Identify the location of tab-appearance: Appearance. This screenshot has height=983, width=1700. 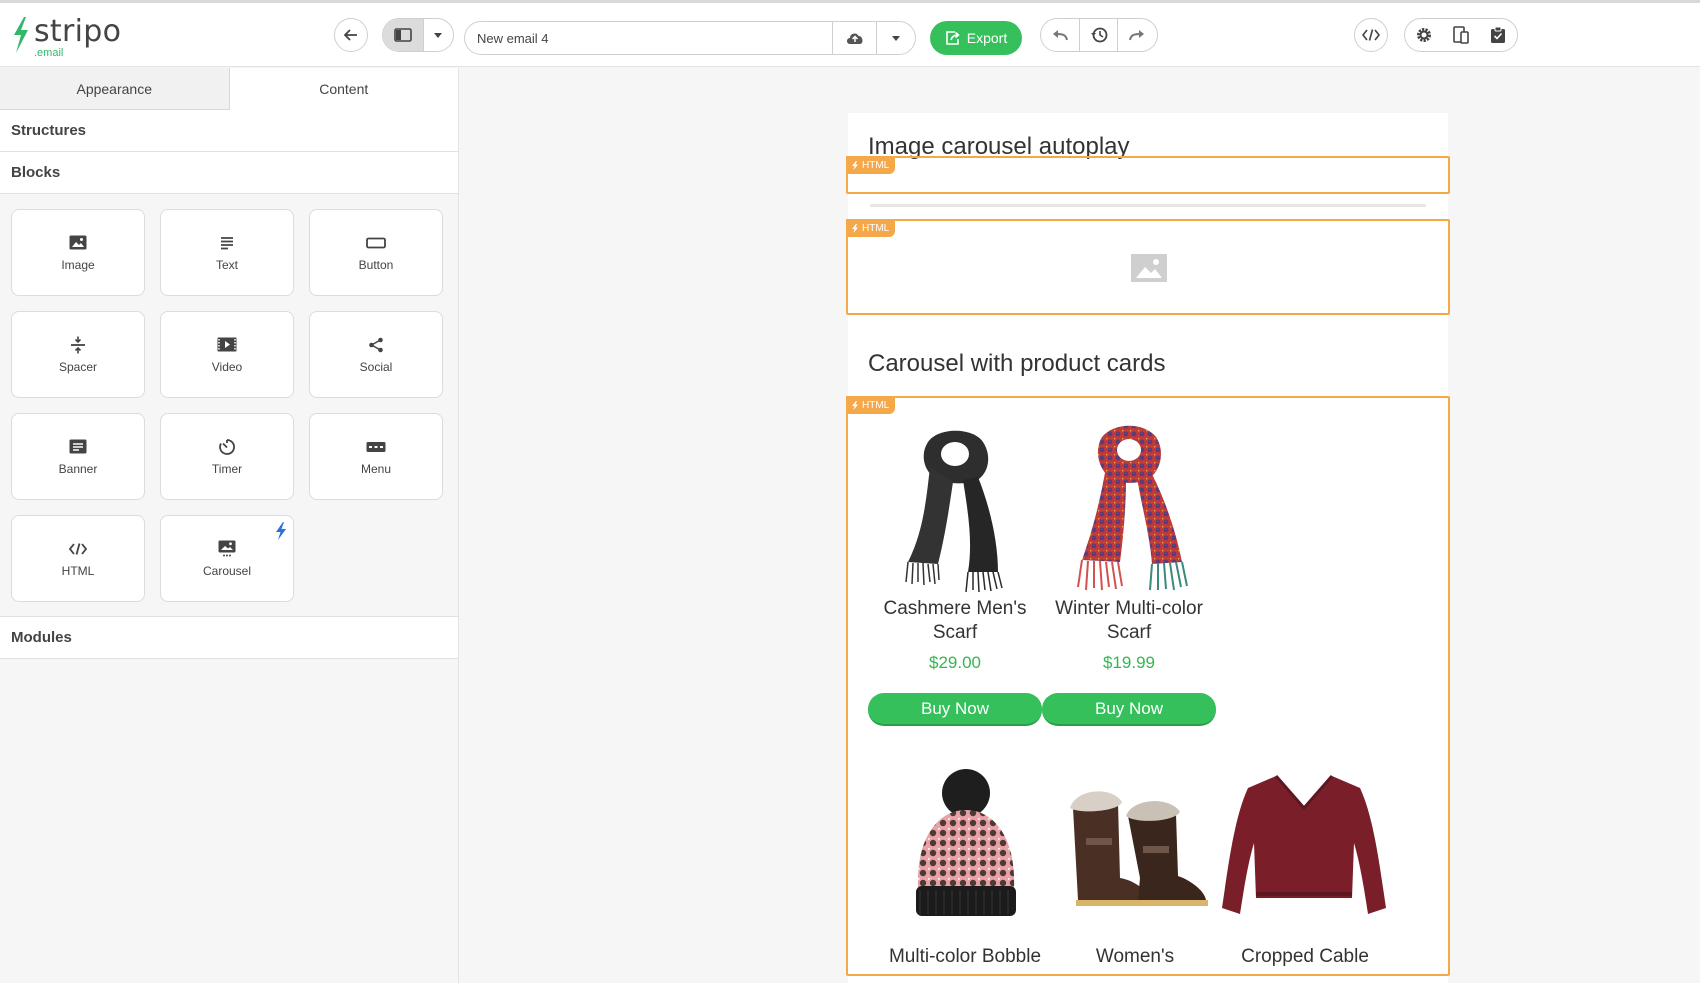
(115, 88).